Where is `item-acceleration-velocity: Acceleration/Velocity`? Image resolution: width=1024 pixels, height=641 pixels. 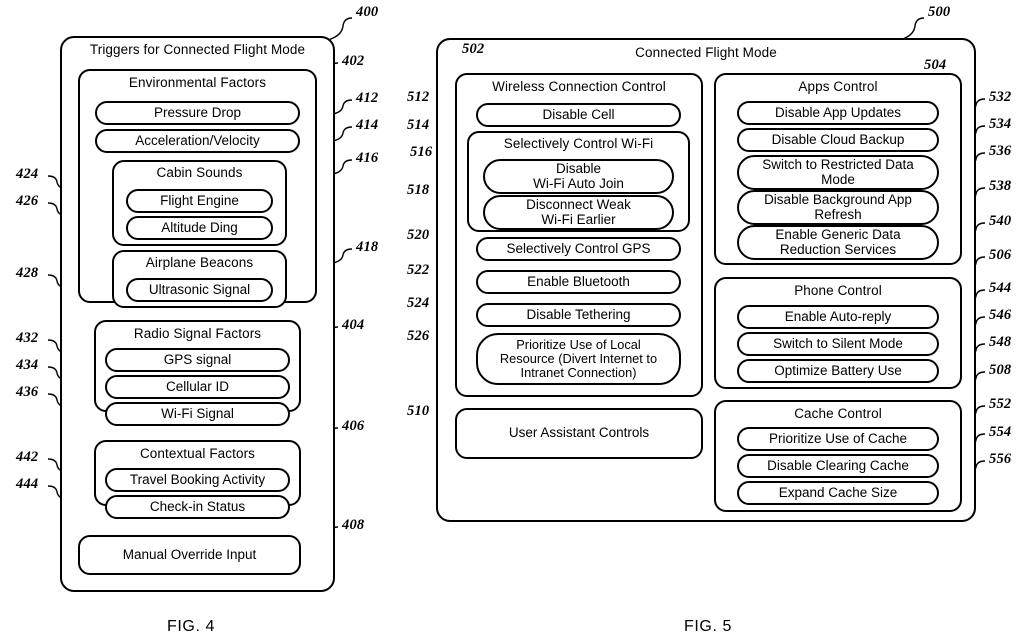 item-acceleration-velocity: Acceleration/Velocity is located at coordinates (197, 141).